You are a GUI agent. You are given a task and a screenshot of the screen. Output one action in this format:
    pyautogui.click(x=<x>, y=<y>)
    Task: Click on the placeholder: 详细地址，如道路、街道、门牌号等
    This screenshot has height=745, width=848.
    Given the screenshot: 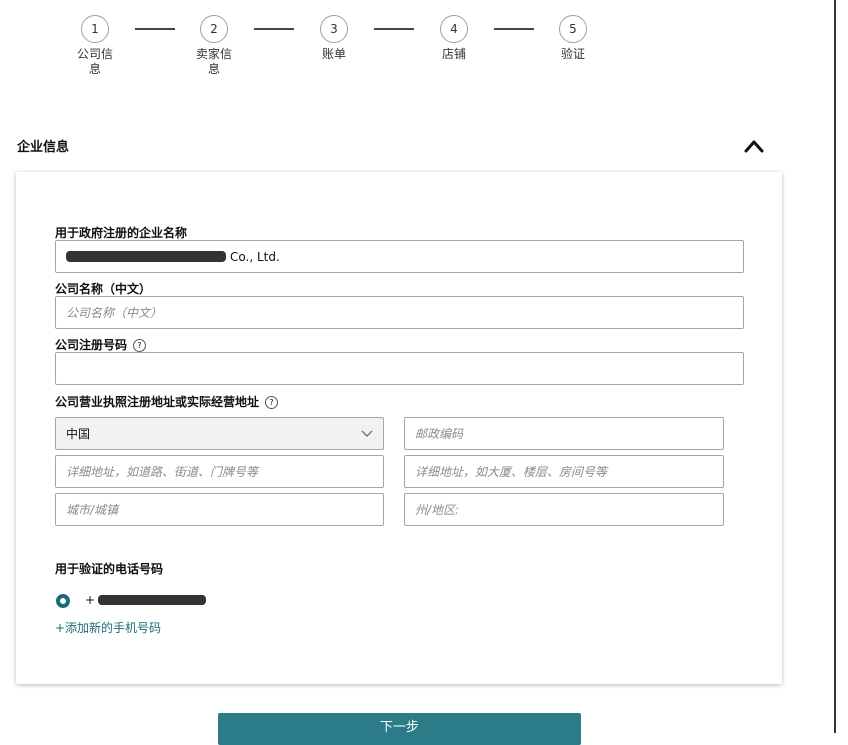 What is the action you would take?
    pyautogui.click(x=162, y=472)
    